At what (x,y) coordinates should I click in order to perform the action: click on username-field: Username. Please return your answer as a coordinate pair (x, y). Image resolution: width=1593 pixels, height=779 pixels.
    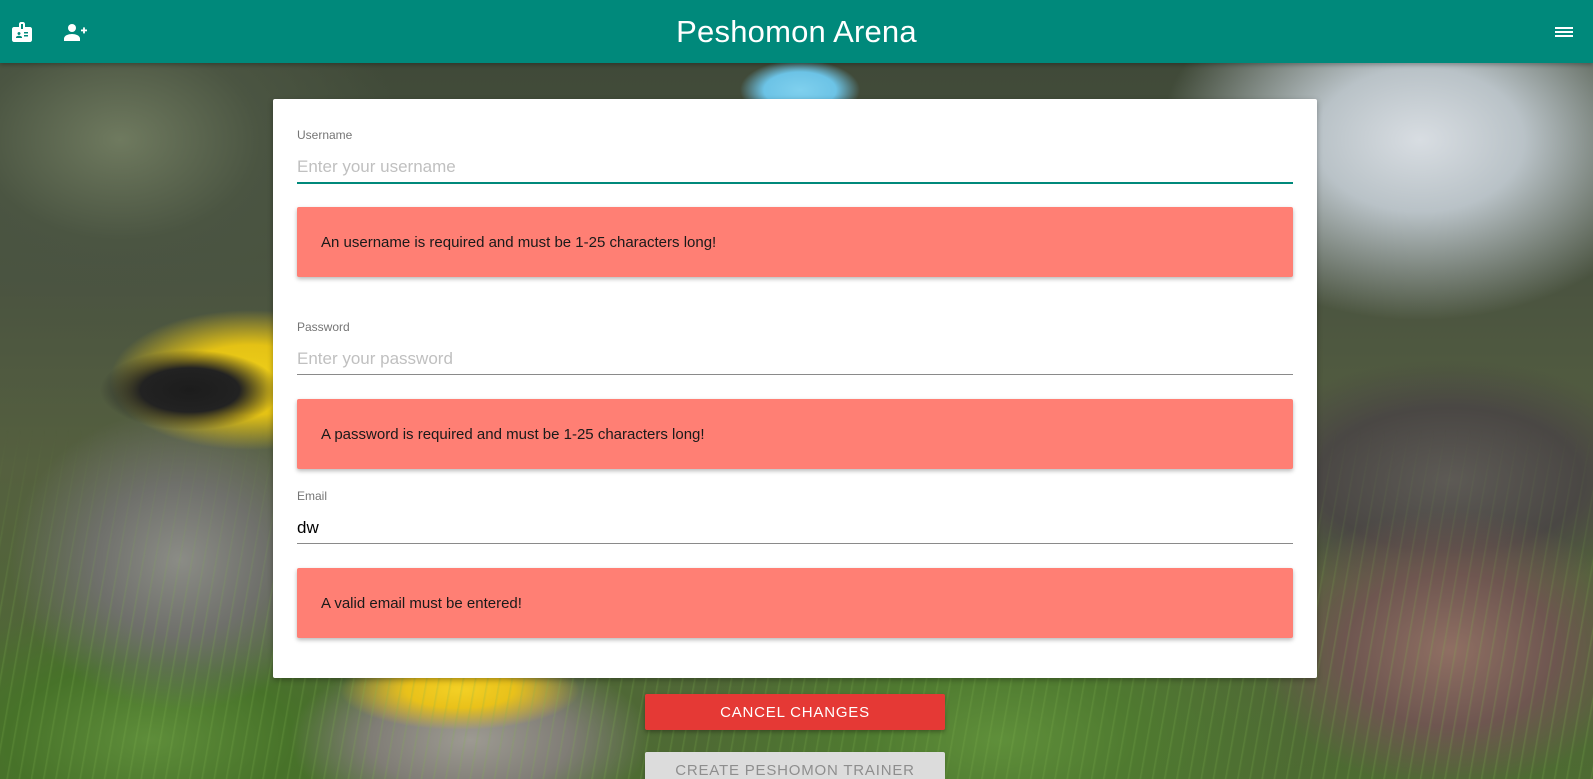
    Looking at the image, I should click on (795, 159).